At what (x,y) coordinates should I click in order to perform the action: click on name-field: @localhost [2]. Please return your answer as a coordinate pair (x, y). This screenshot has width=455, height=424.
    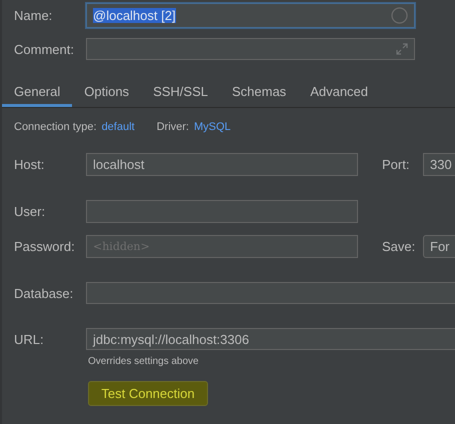
    Looking at the image, I should click on (250, 15).